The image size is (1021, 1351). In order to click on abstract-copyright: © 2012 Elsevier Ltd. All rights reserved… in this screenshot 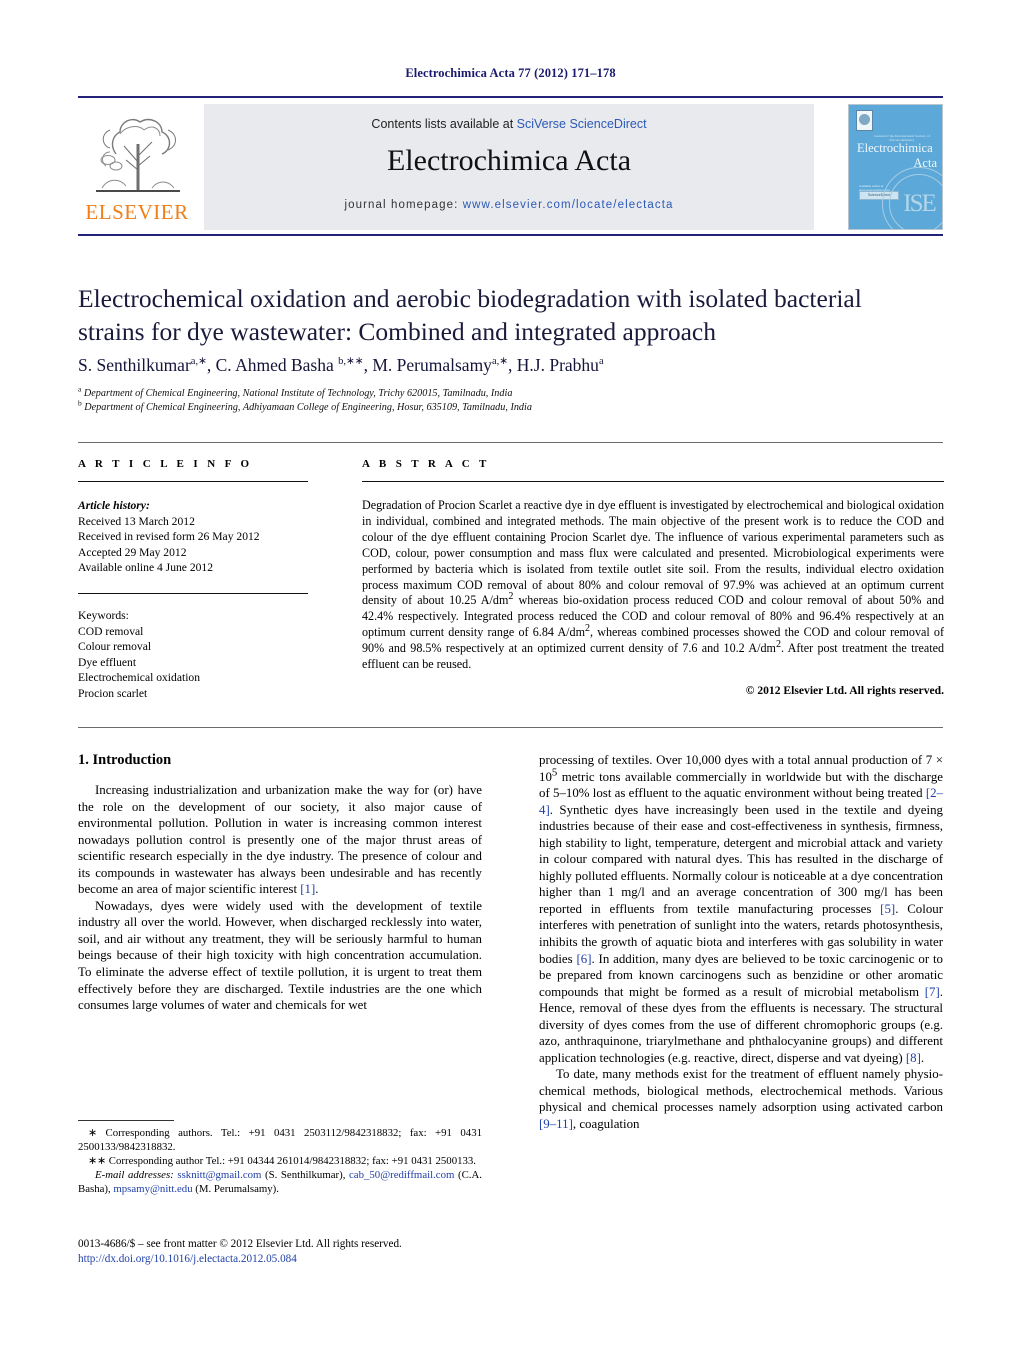, I will do `click(844, 690)`.